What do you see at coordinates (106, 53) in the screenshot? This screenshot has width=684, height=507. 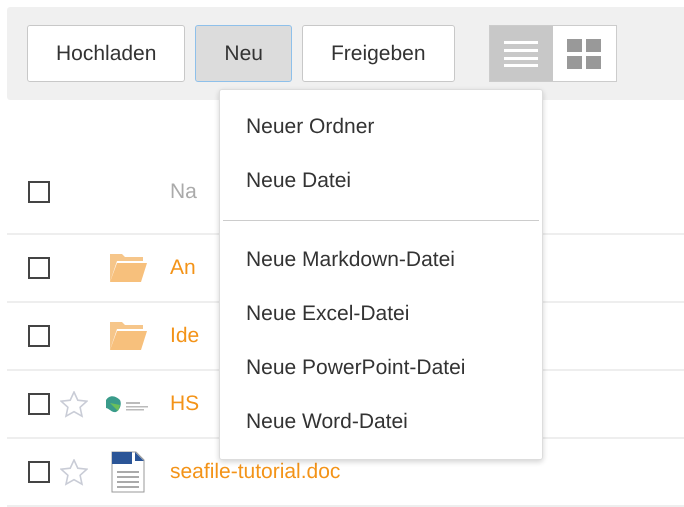 I see `toolbar-button: Hochladen` at bounding box center [106, 53].